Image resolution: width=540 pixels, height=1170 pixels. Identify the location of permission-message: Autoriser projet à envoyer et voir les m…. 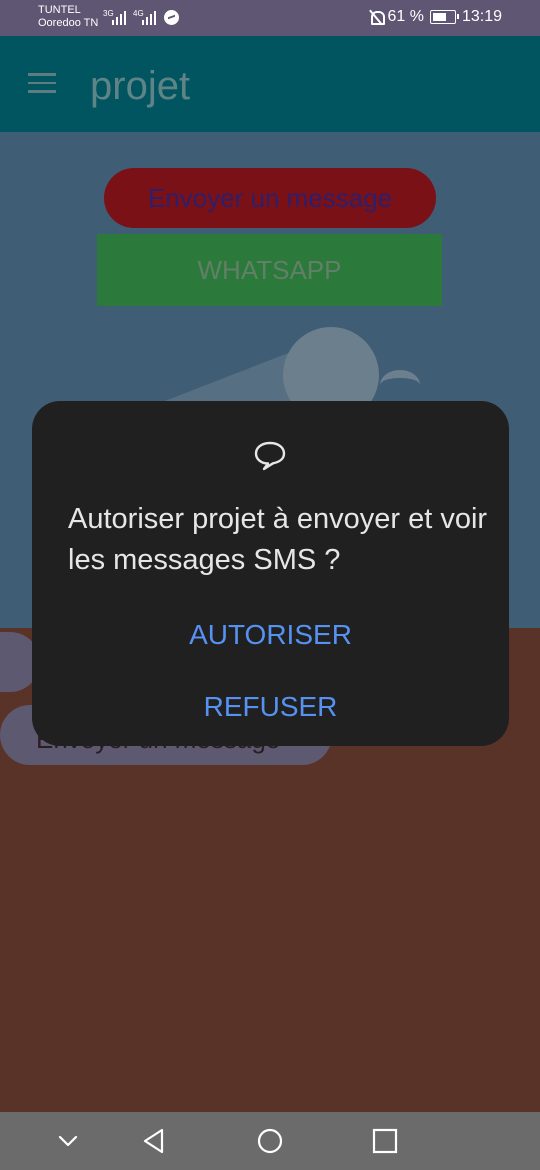
(278, 539).